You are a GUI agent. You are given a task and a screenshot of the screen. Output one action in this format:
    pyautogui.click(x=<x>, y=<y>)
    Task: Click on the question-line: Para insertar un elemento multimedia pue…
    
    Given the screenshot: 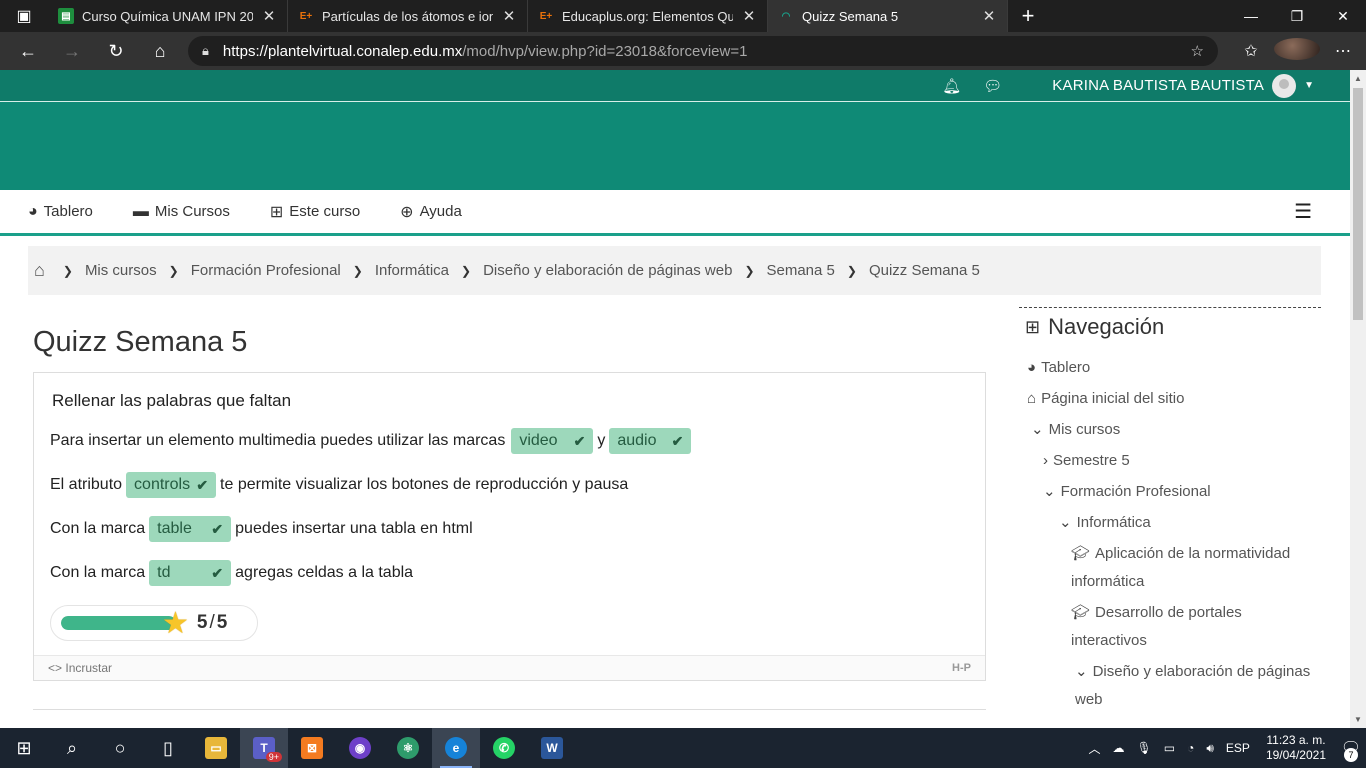 What is the action you would take?
    pyautogui.click(x=372, y=441)
    